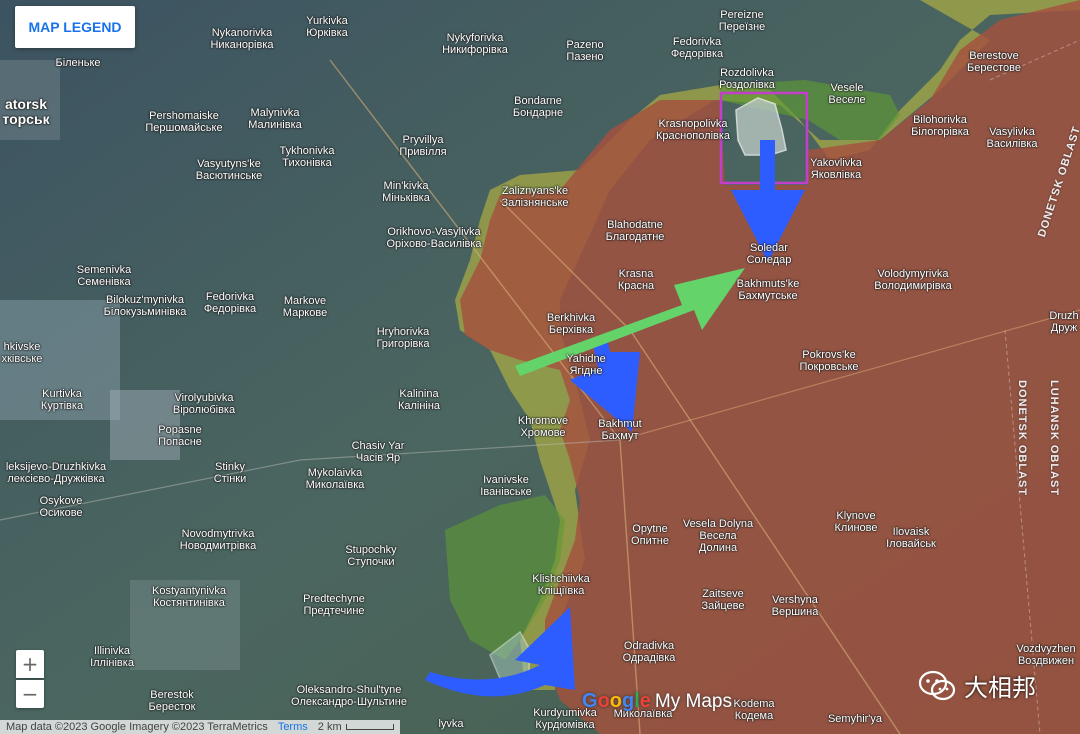  Describe the element at coordinates (189, 597) in the screenshot. I see `place-kostiantynivka: Kostyantynivka Костянтинівка` at that location.